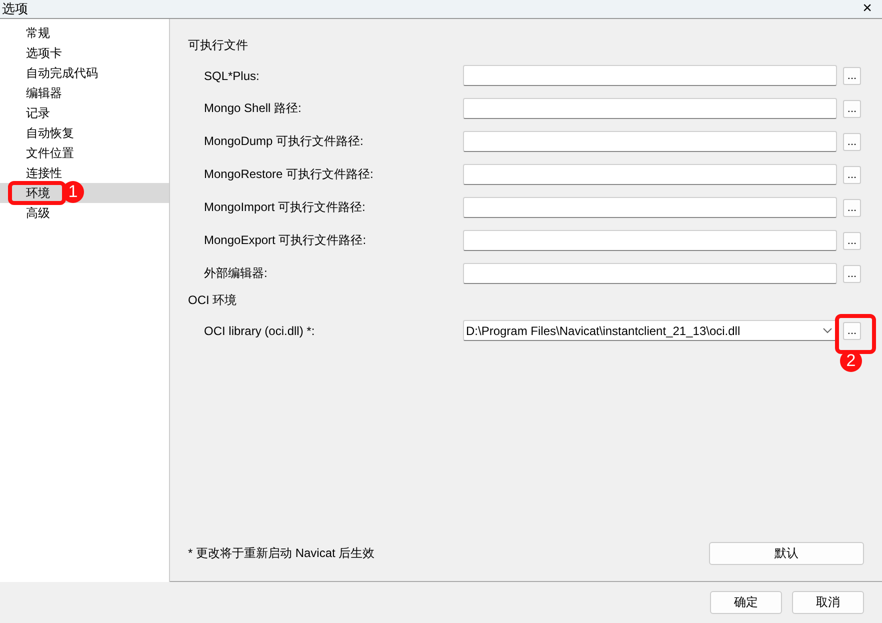  Describe the element at coordinates (84, 93) in the screenshot. I see `sidebar-item: 编辑器` at that location.